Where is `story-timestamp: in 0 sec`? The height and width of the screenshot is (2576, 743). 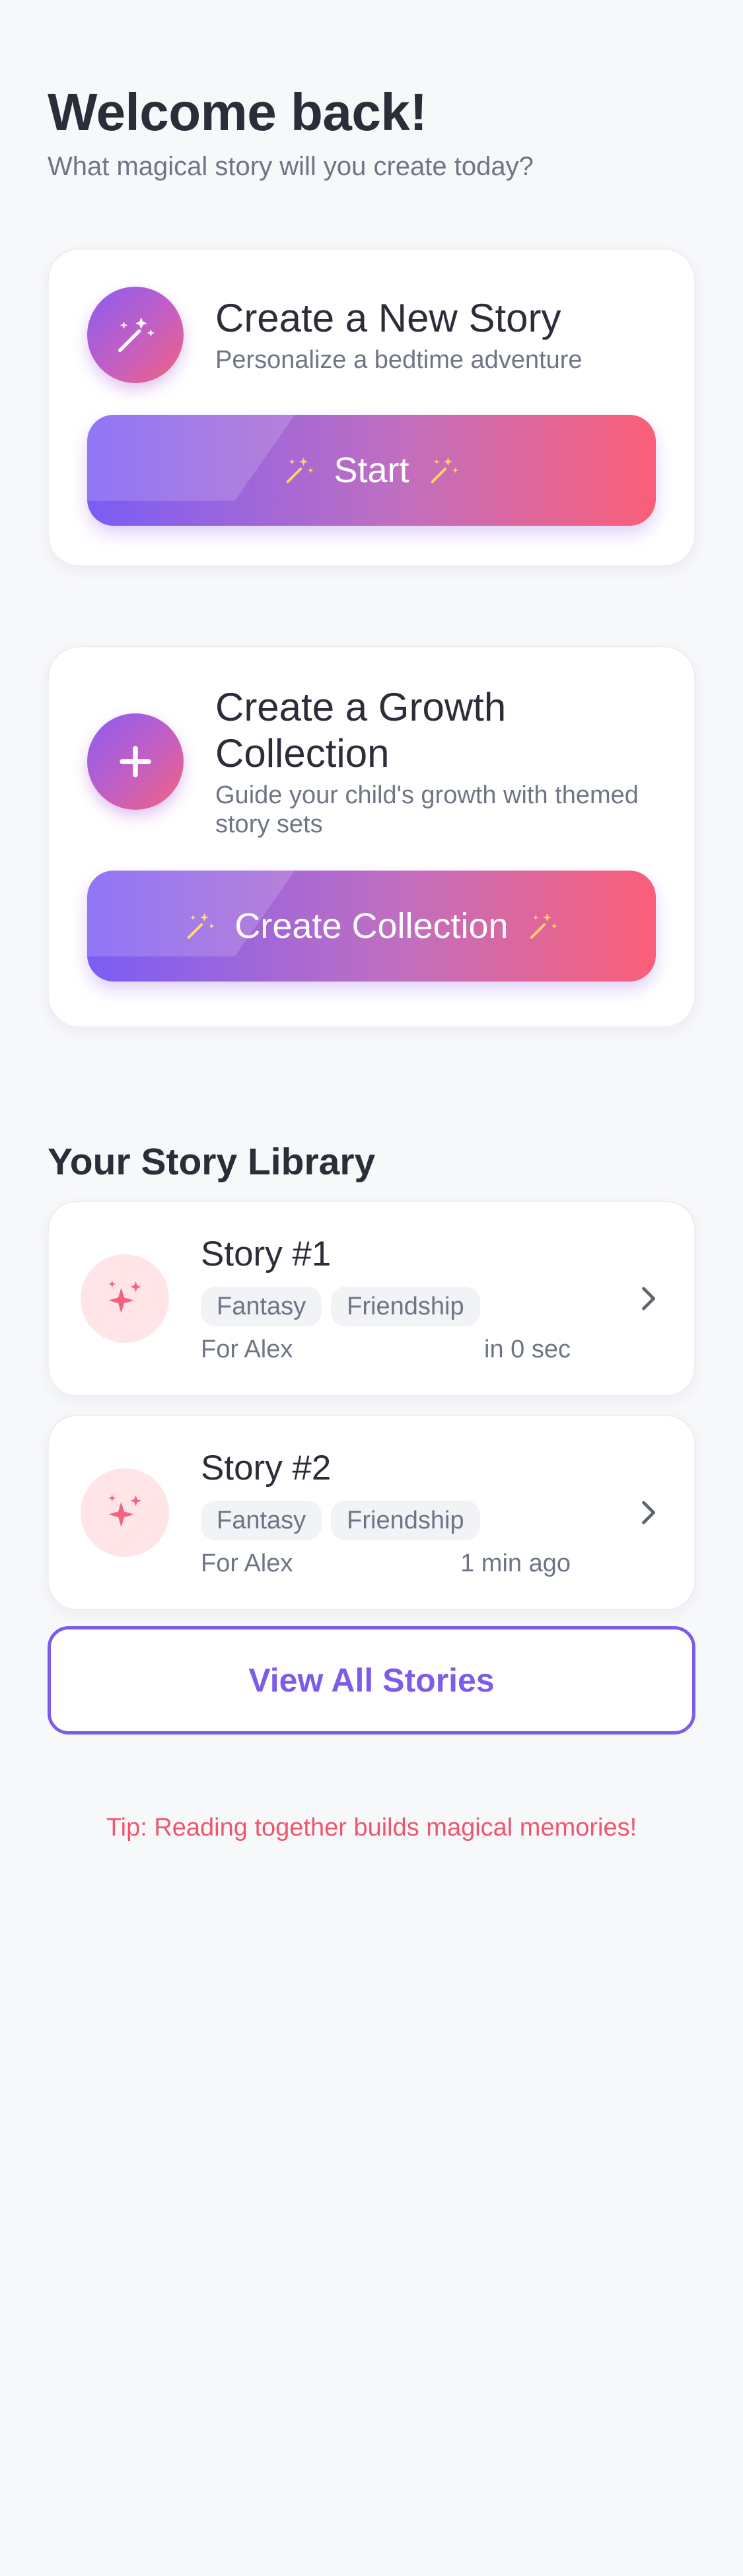 story-timestamp: in 0 sec is located at coordinates (527, 1349).